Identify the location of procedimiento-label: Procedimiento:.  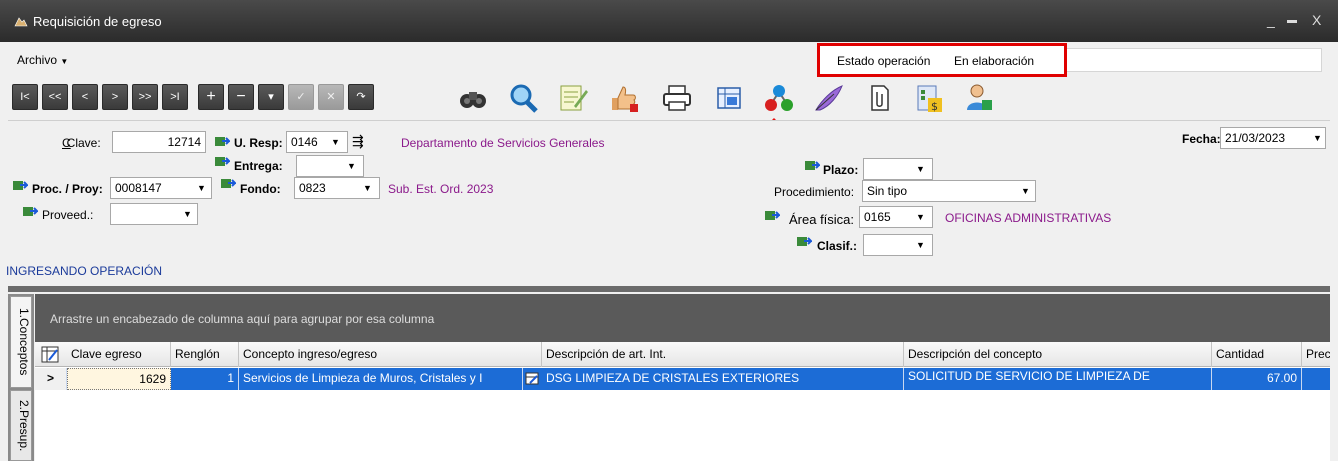
(814, 192).